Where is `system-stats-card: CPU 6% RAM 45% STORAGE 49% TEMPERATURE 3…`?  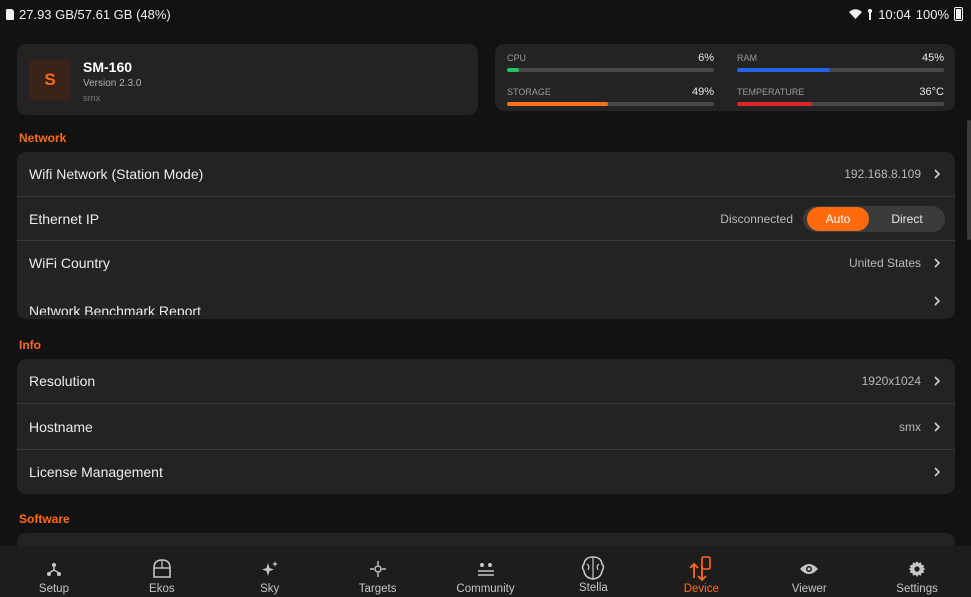
system-stats-card: CPU 6% RAM 45% STORAGE 49% TEMPERATURE 3… is located at coordinates (725, 77).